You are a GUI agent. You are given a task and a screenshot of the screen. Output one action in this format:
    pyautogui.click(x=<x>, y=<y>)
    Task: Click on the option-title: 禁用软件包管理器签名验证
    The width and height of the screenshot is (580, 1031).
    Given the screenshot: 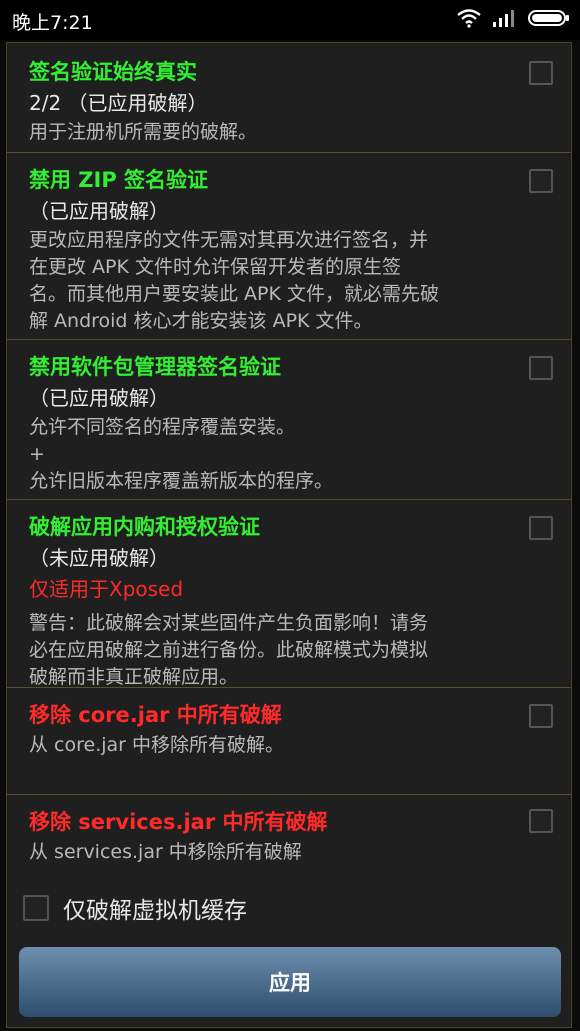 What is the action you would take?
    pyautogui.click(x=155, y=367)
    